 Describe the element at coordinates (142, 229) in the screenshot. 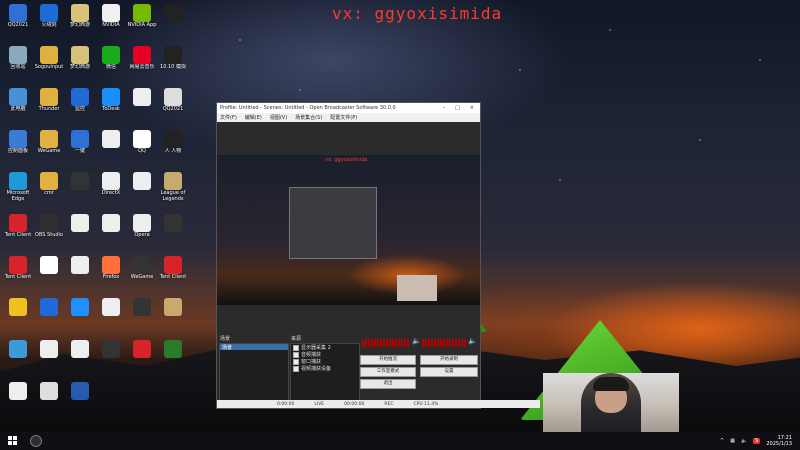

I see `desktop-icon: Opera` at that location.